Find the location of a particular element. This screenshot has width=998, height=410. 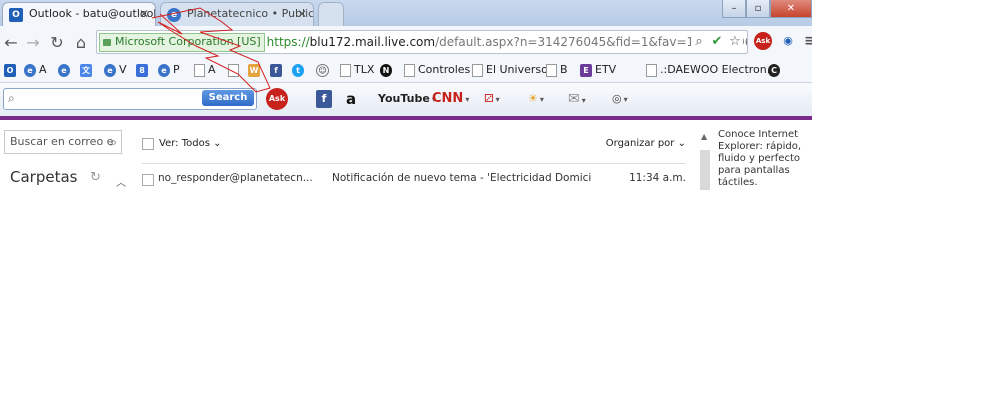

star-icon: ☆ is located at coordinates (735, 42).